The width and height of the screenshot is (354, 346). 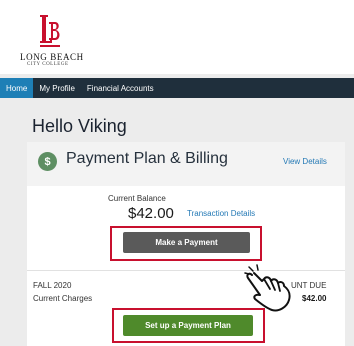 I want to click on dollar-icon: $, so click(x=47, y=161).